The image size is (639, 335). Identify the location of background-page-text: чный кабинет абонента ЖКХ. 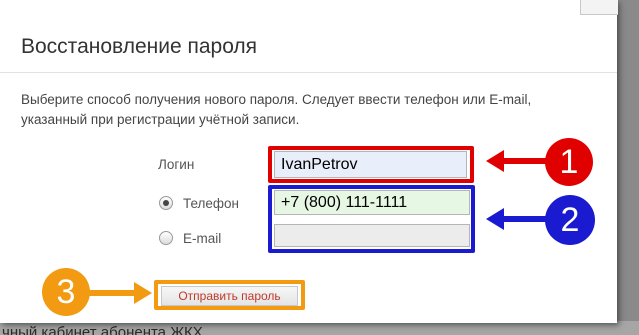
(319, 328).